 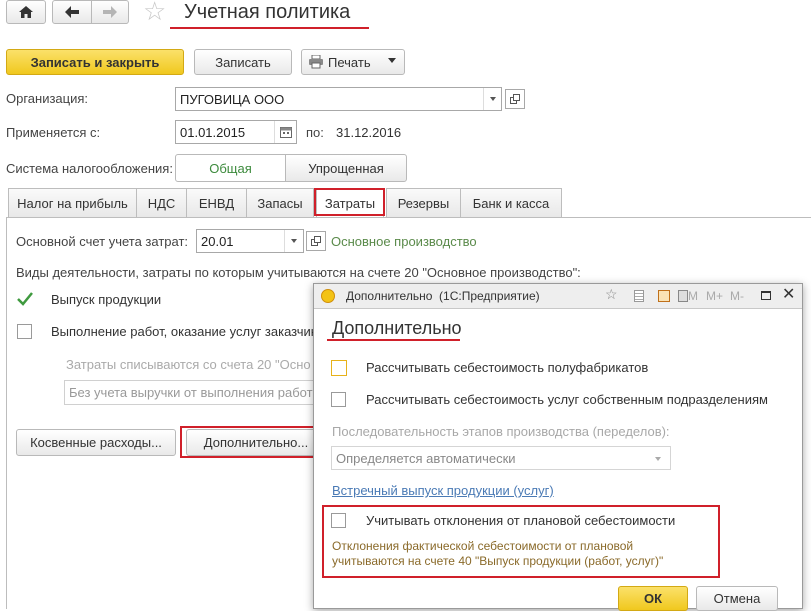 I want to click on tax-system-simplified-option: Упрощенная, so click(x=346, y=168).